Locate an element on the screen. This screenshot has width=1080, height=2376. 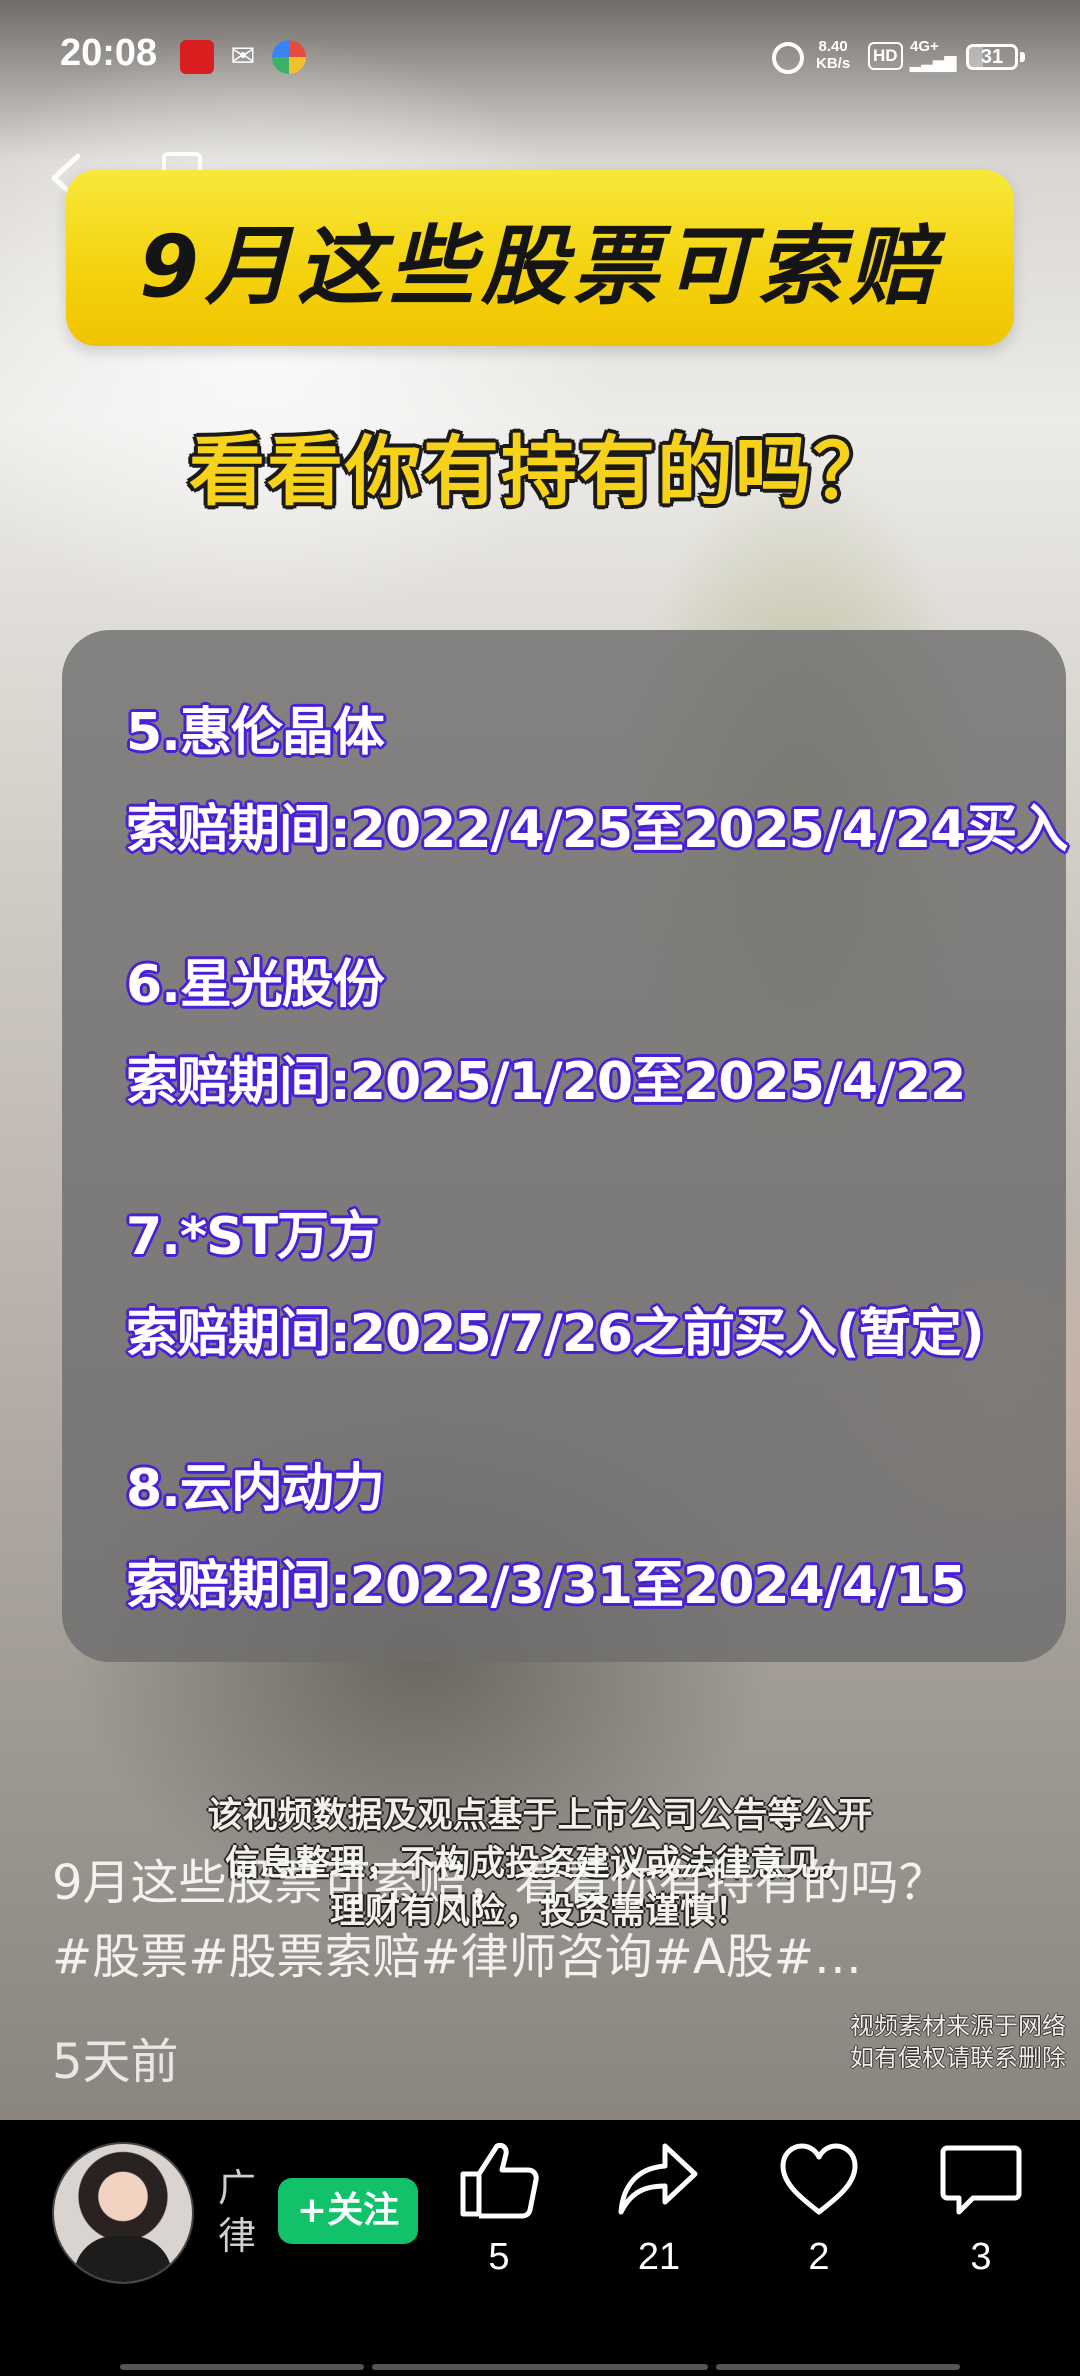
wechat-notification-icon: ✉ is located at coordinates (243, 56).